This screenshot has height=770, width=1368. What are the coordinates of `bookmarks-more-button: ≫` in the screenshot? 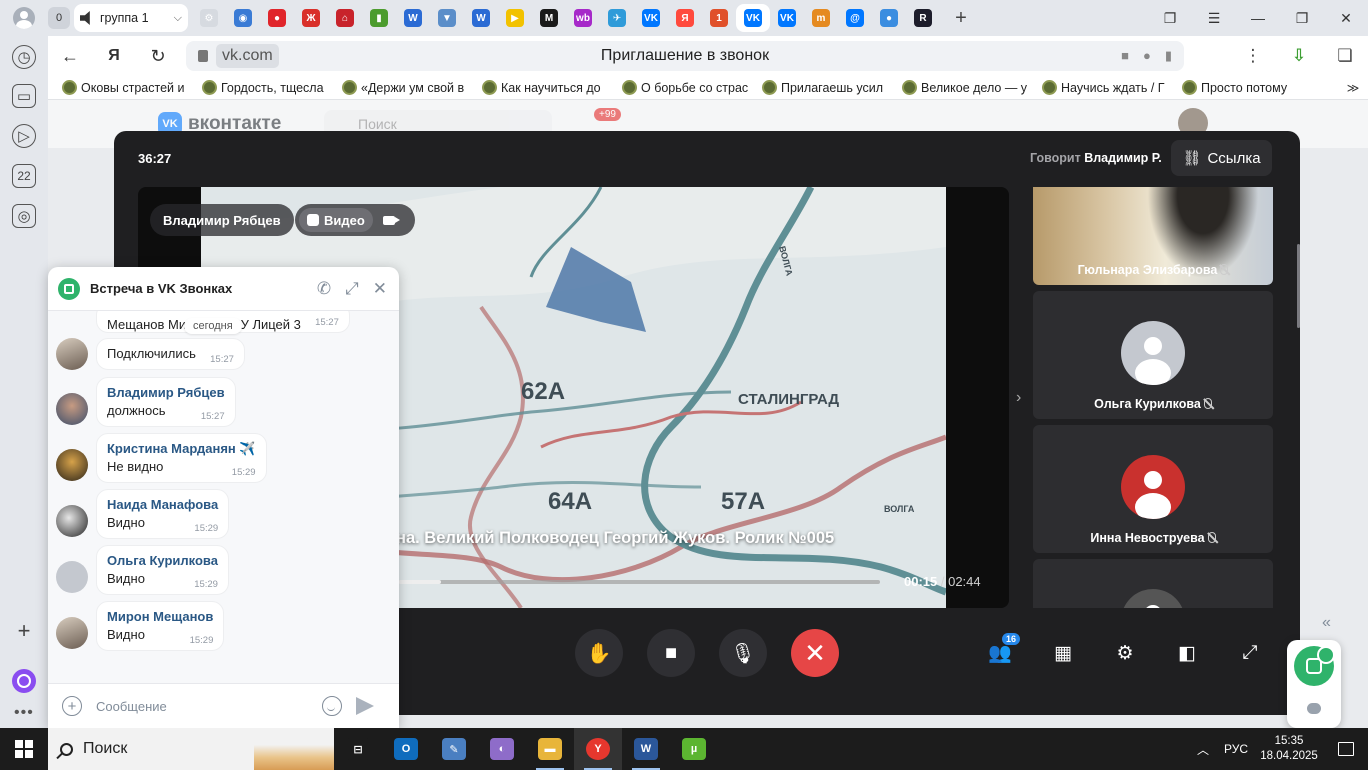 It's located at (1353, 88).